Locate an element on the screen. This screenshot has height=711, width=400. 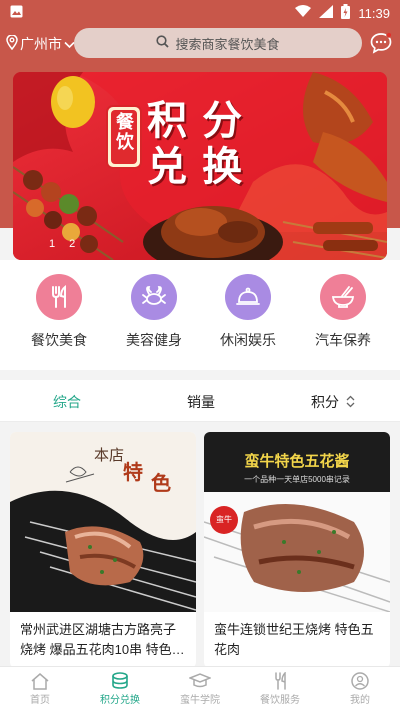
search-input: 搜索商家餐饮美食 is located at coordinates (218, 43).